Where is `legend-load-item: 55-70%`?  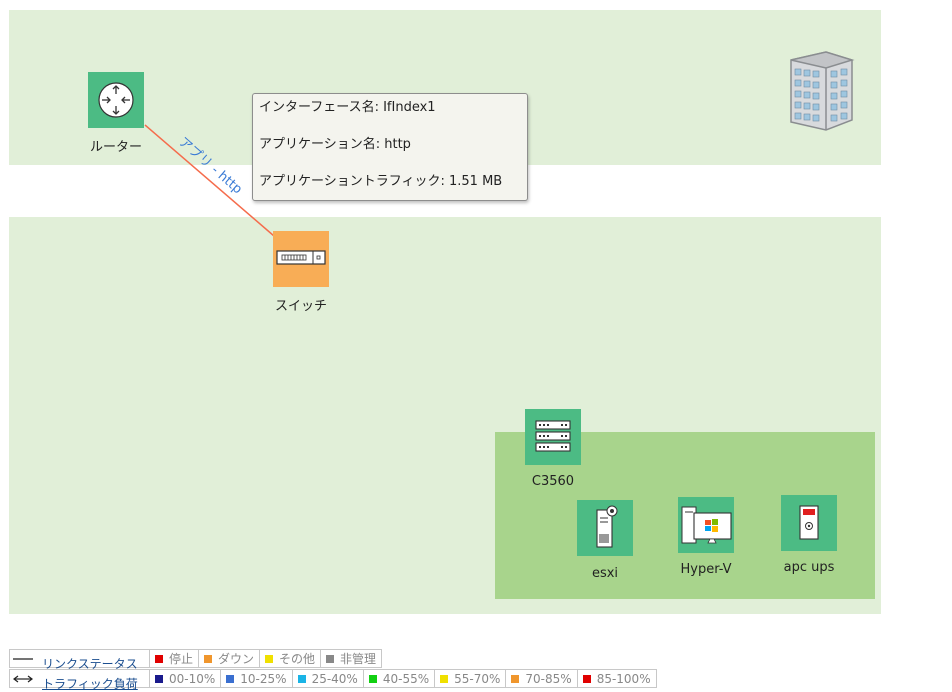 legend-load-item: 55-70% is located at coordinates (470, 678).